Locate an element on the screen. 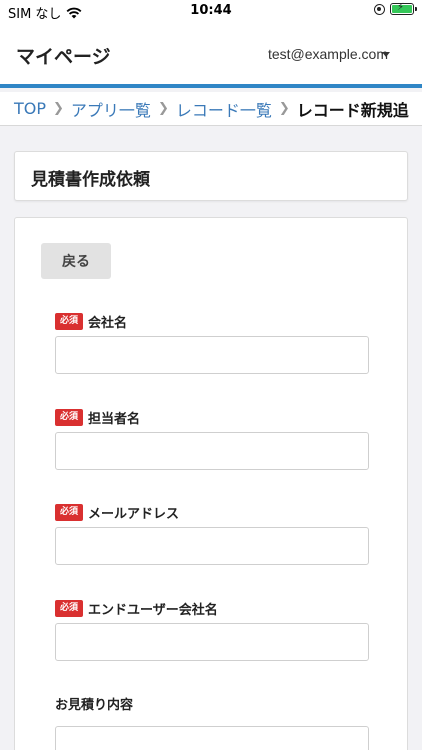  estimate-details-input is located at coordinates (212, 738).